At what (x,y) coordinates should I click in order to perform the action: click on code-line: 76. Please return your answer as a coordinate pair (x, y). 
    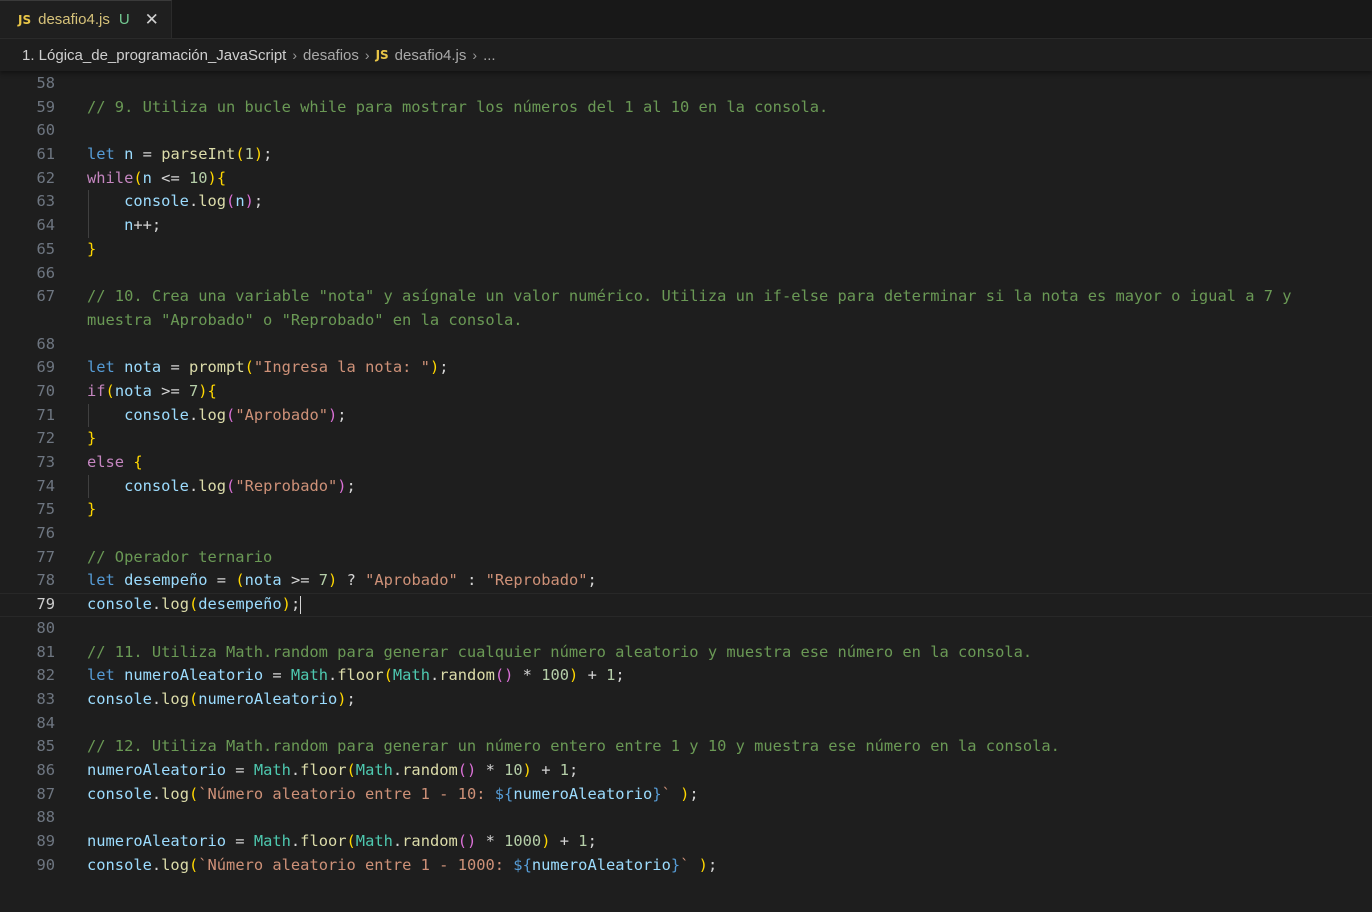
    Looking at the image, I should click on (686, 534).